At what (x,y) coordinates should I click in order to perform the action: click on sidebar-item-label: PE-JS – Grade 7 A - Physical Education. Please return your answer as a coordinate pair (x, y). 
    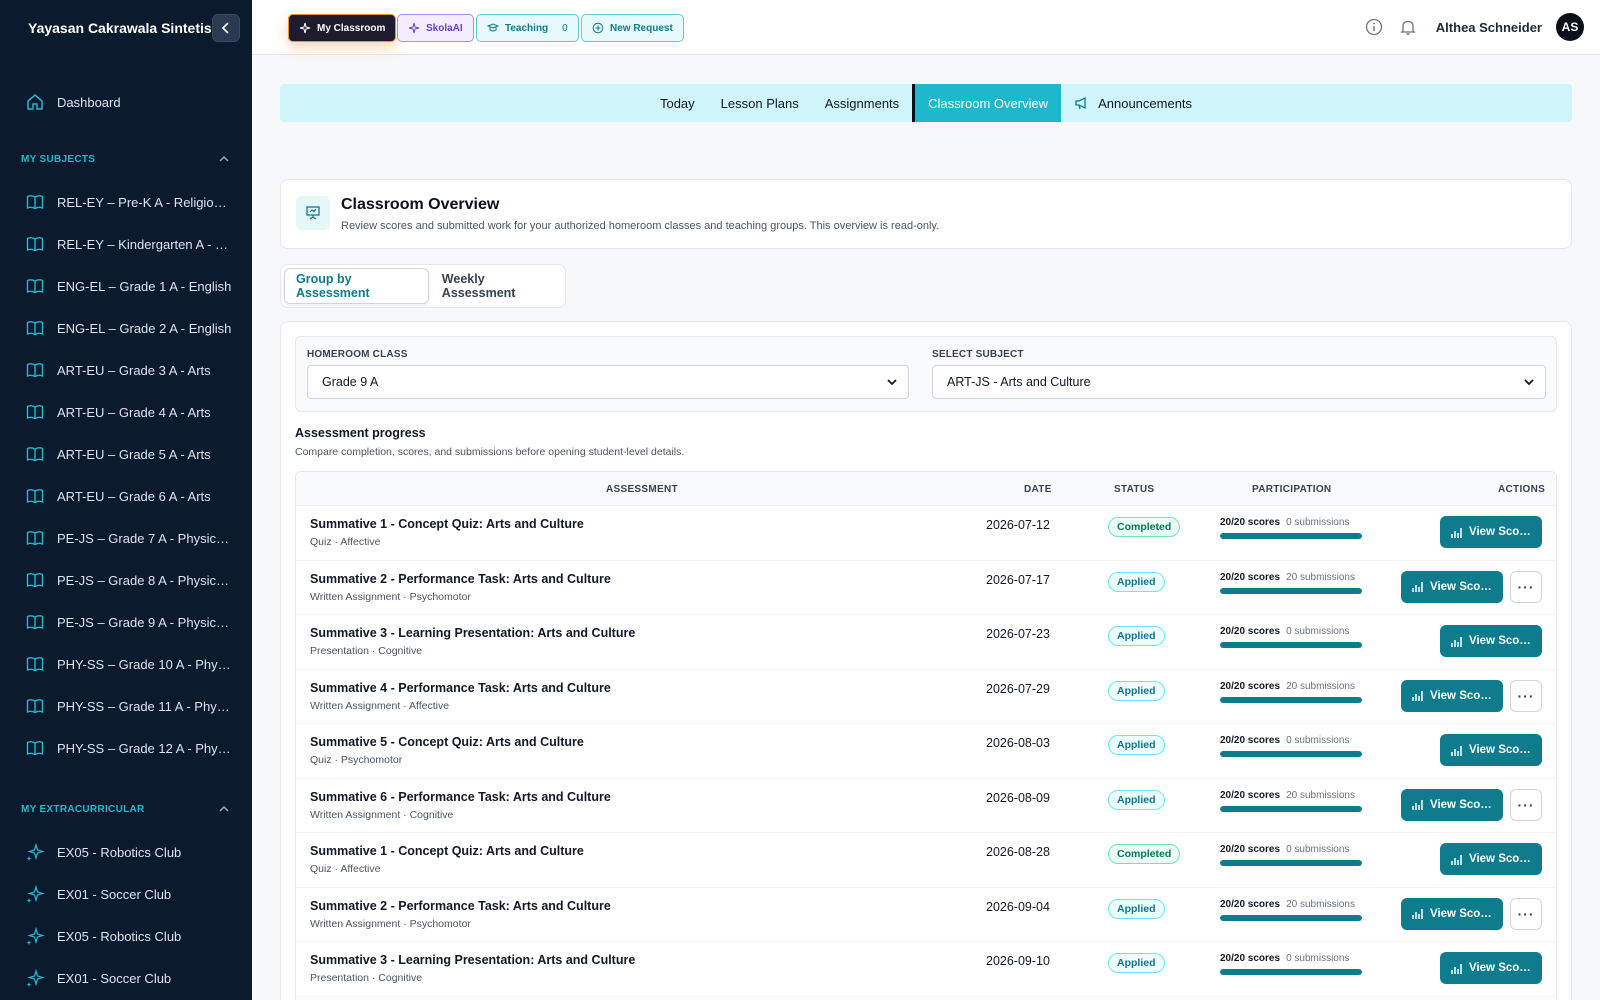
    Looking at the image, I should click on (144, 538).